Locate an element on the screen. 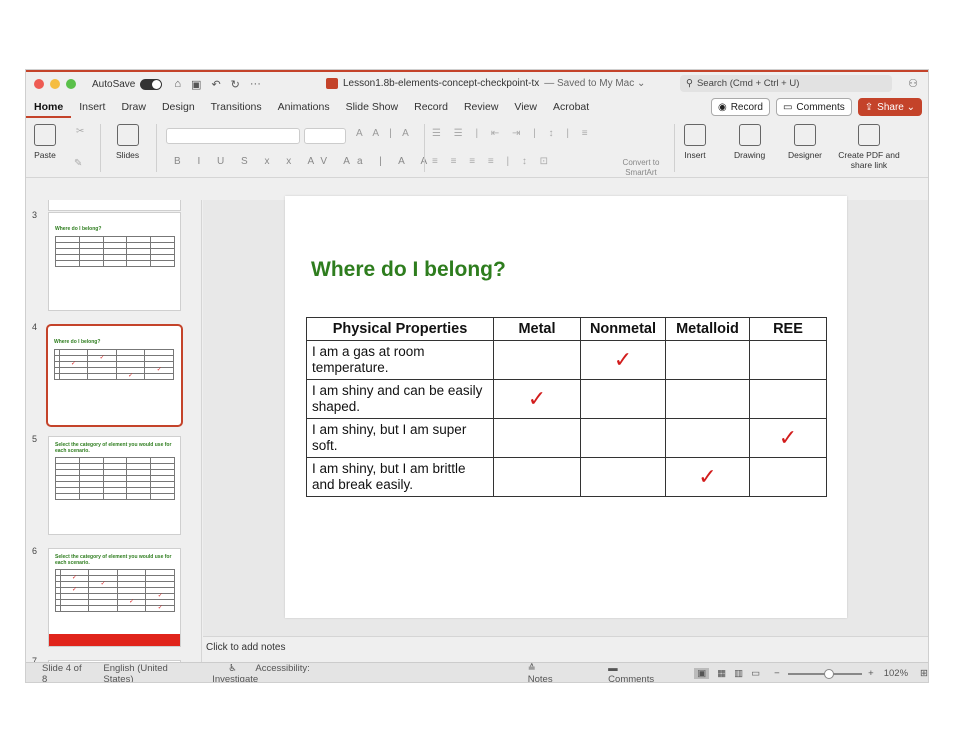 Image resolution: width=954 pixels, height=750 pixels. cut-icon: ✂ is located at coordinates (80, 131).